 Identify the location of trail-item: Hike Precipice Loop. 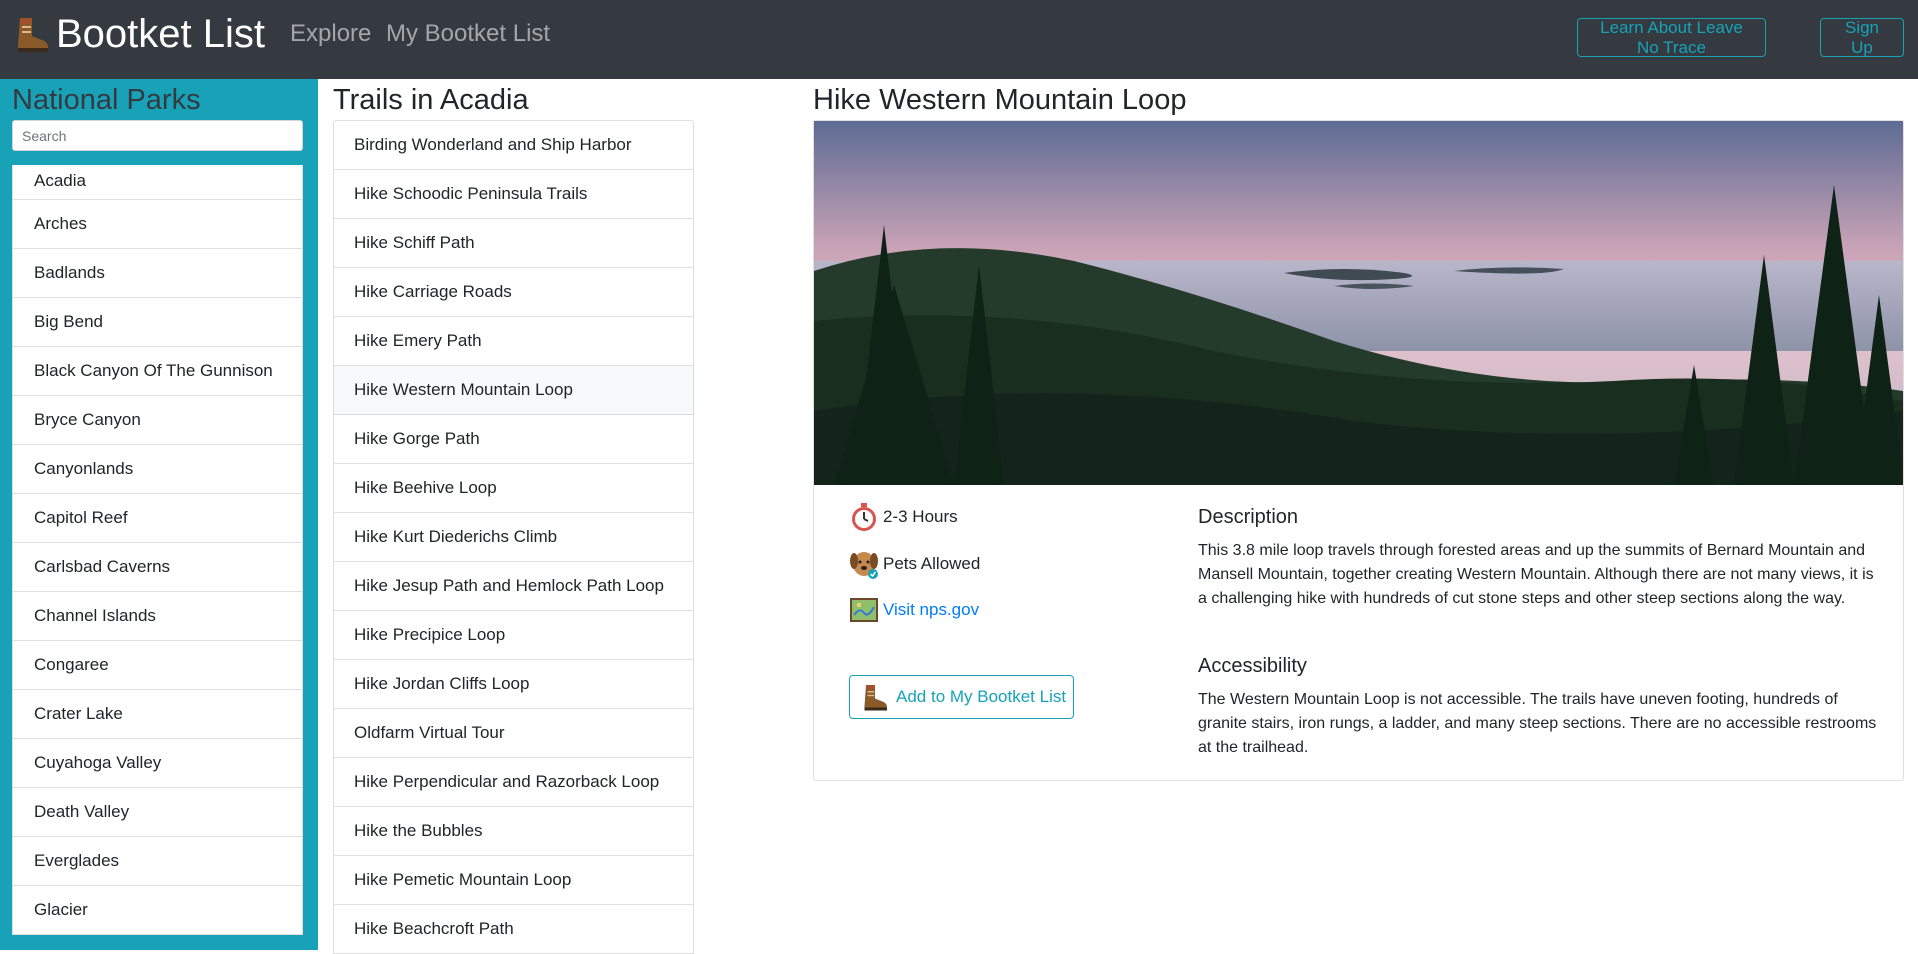
(513, 635).